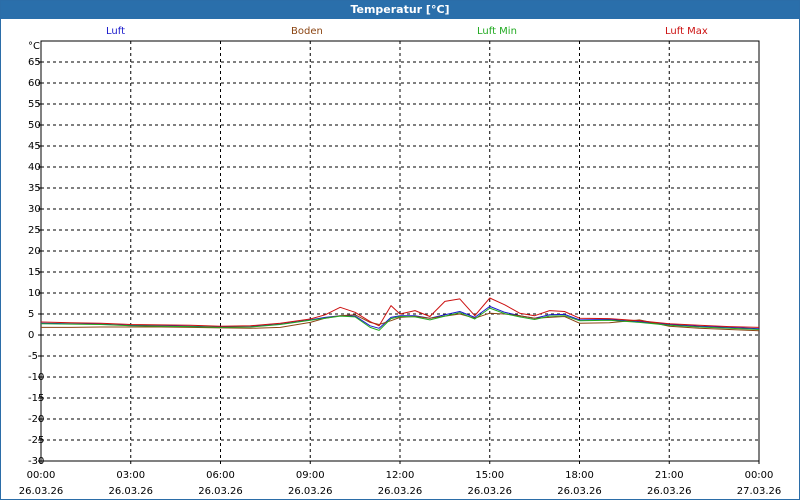 The height and width of the screenshot is (500, 800). What do you see at coordinates (34, 209) in the screenshot?
I see `y-tick-label: 30` at bounding box center [34, 209].